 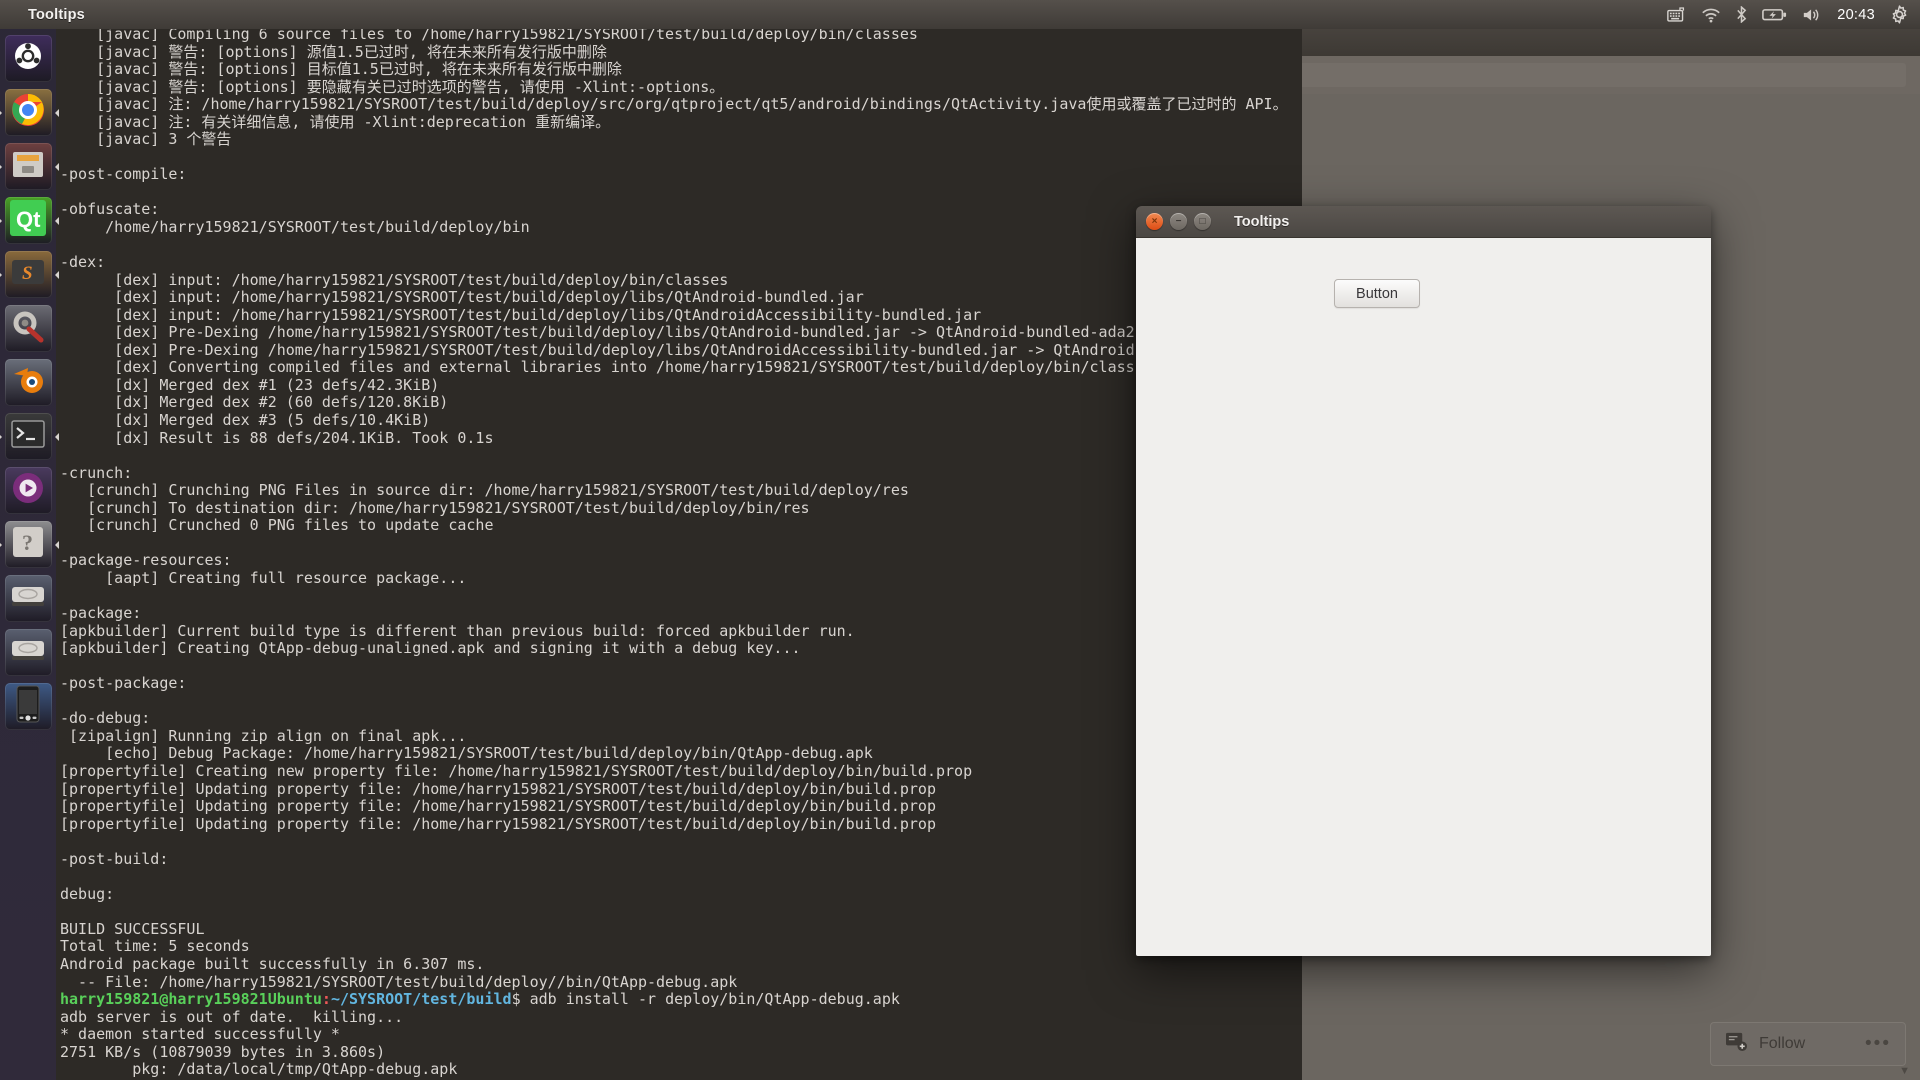 I want to click on launcher-item-help: ?, so click(x=28, y=544).